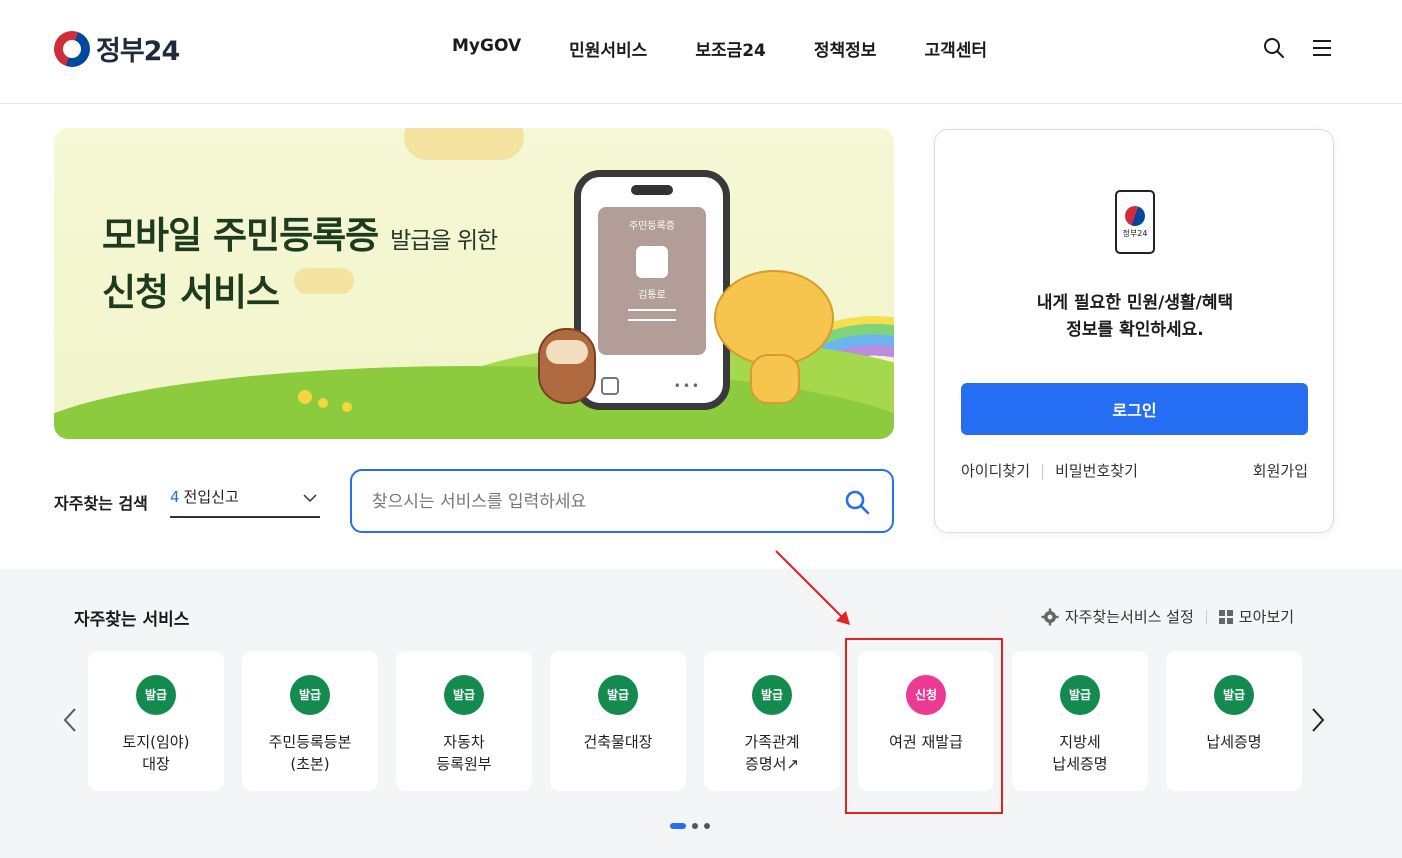 The width and height of the screenshot is (1402, 858). What do you see at coordinates (245, 502) in the screenshot?
I see `frequent-search-select: 4 전입신고` at bounding box center [245, 502].